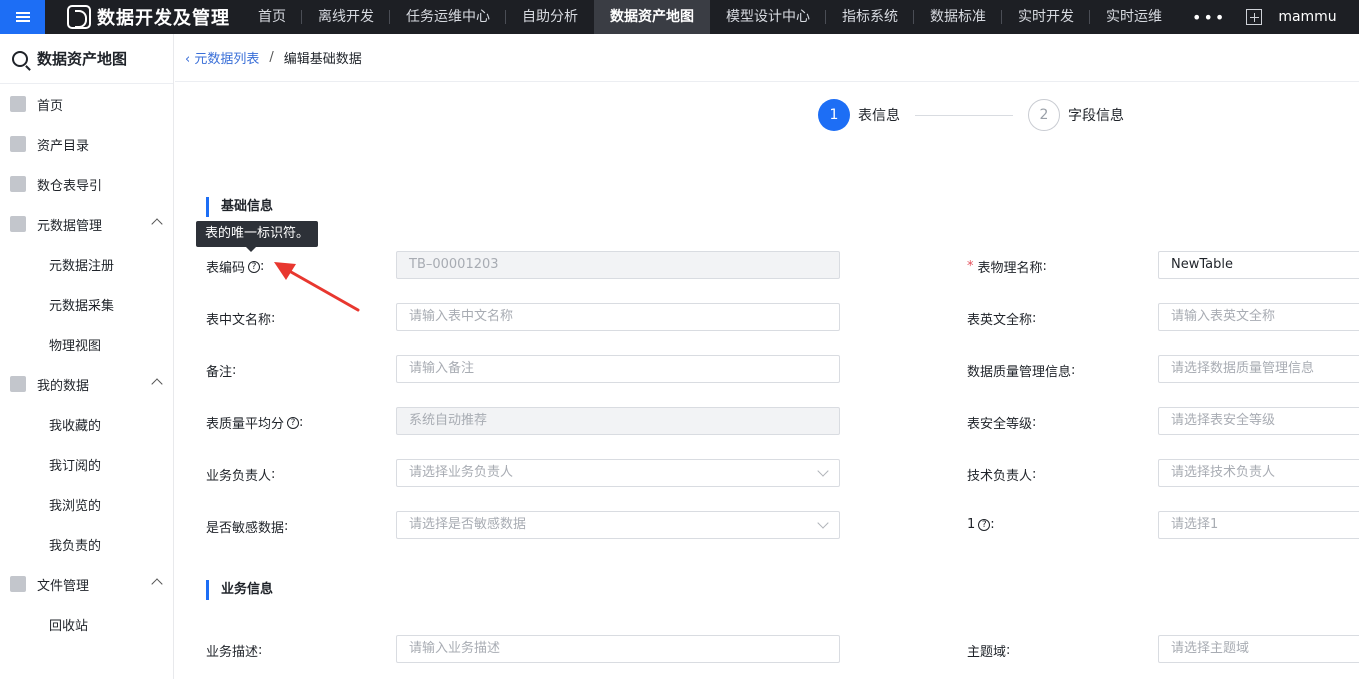 This screenshot has width=1359, height=679. What do you see at coordinates (317, 287) in the screenshot?
I see `annotation-arrow-icon` at bounding box center [317, 287].